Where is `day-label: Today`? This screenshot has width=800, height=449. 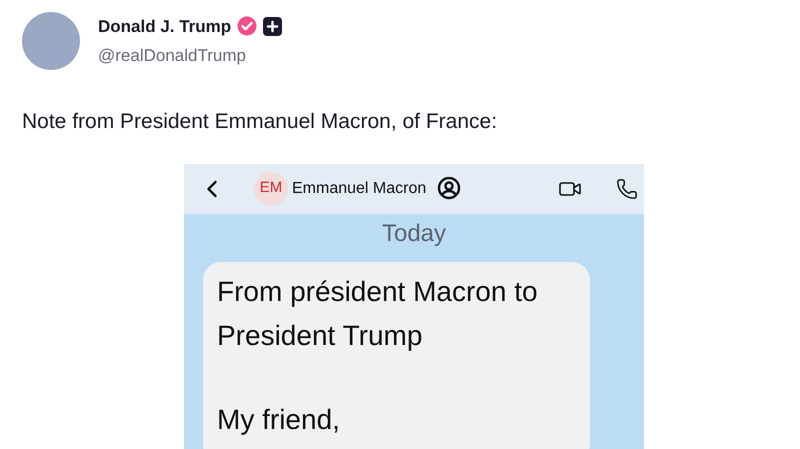
day-label: Today is located at coordinates (414, 233).